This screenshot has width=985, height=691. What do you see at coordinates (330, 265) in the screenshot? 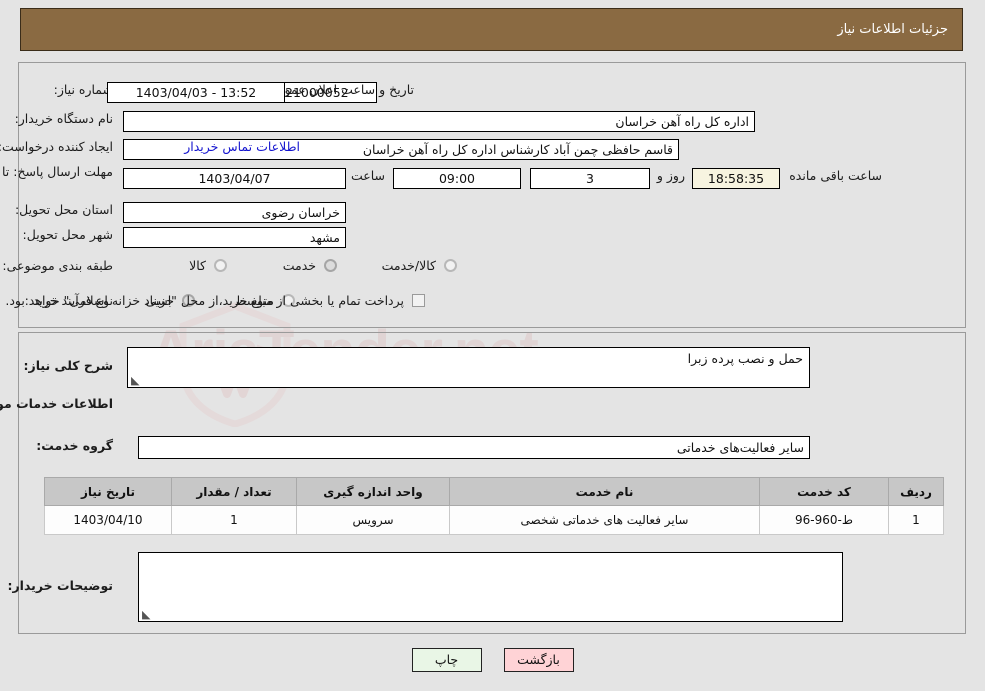
I see `category-radio-khedmat` at bounding box center [330, 265].